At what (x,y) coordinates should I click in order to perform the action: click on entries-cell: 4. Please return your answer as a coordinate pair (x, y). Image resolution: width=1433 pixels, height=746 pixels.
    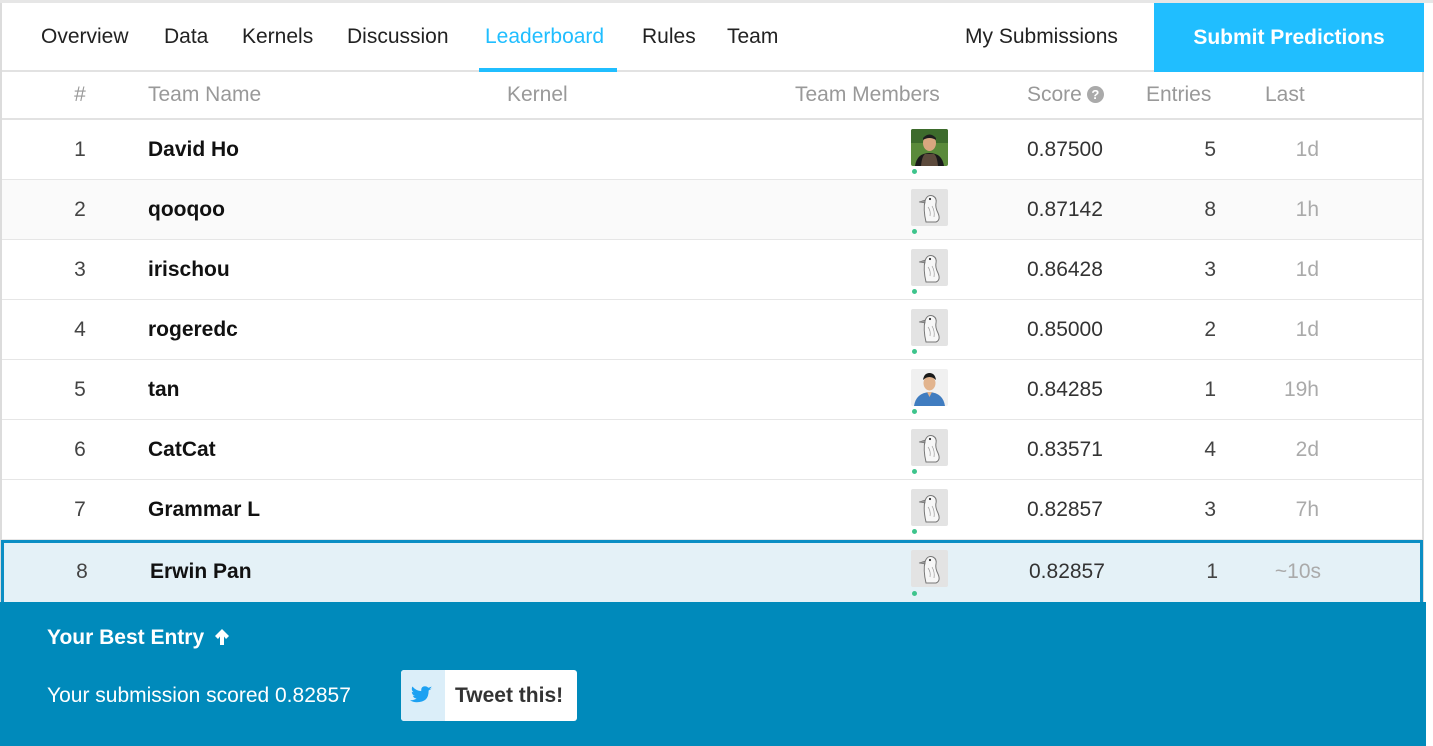
    Looking at the image, I should click on (1210, 449).